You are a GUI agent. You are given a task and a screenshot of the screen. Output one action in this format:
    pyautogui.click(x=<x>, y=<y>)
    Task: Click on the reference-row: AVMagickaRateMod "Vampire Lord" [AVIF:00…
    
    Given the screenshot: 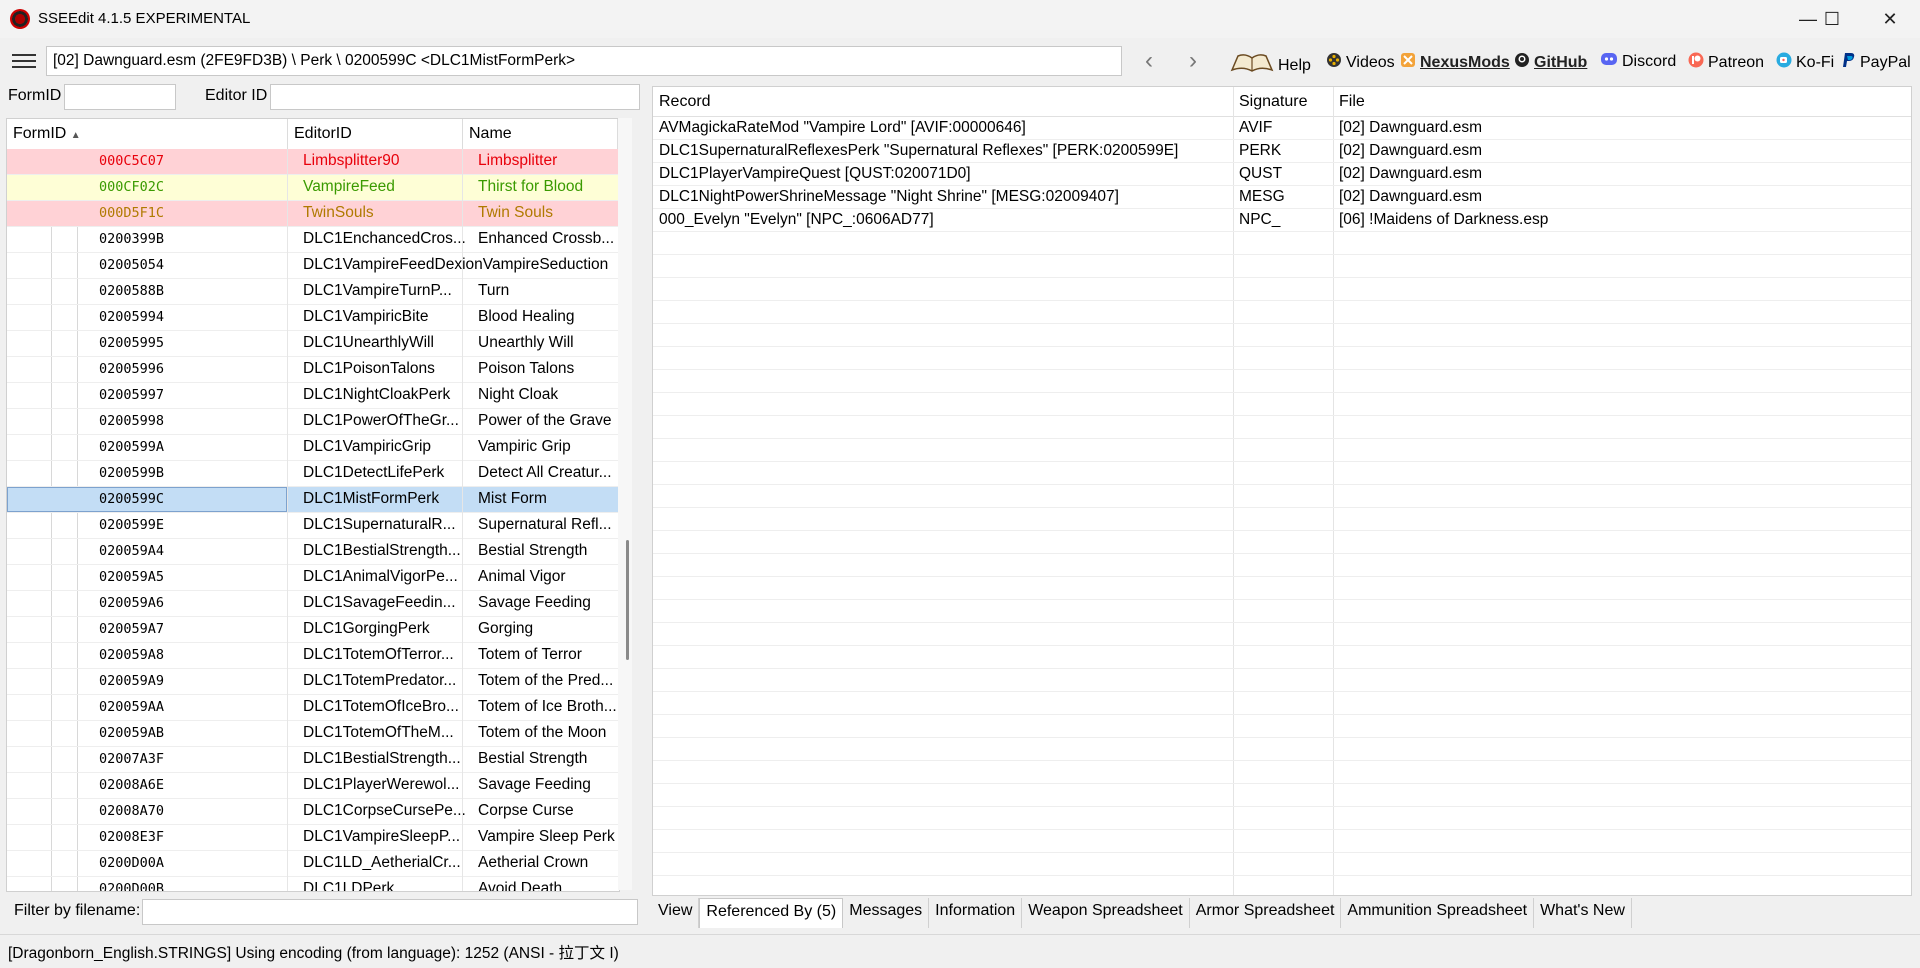 What is the action you would take?
    pyautogui.click(x=1282, y=128)
    